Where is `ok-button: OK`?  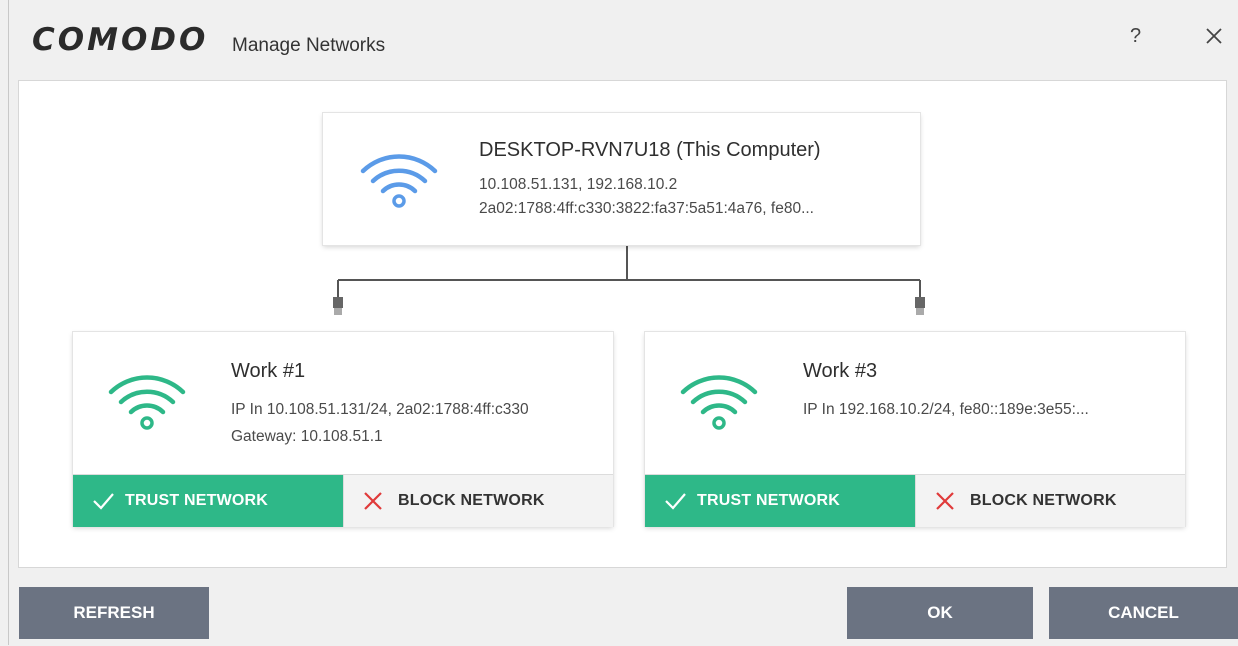
ok-button: OK is located at coordinates (940, 613).